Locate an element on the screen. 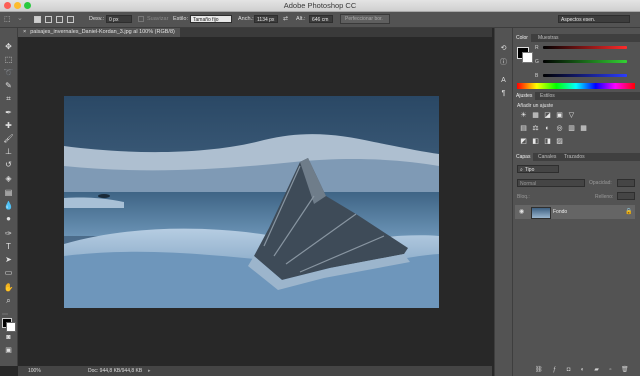 The width and height of the screenshot is (640, 376). paragraph-icon: ¶ is located at coordinates (503, 93).